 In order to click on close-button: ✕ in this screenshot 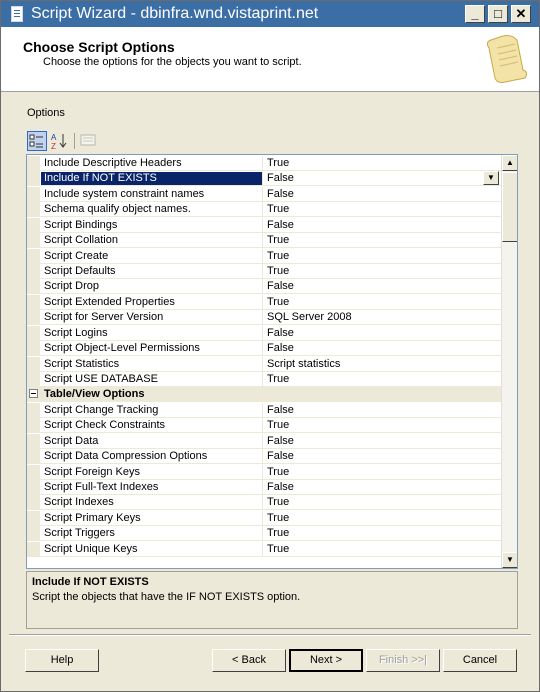, I will do `click(521, 14)`.